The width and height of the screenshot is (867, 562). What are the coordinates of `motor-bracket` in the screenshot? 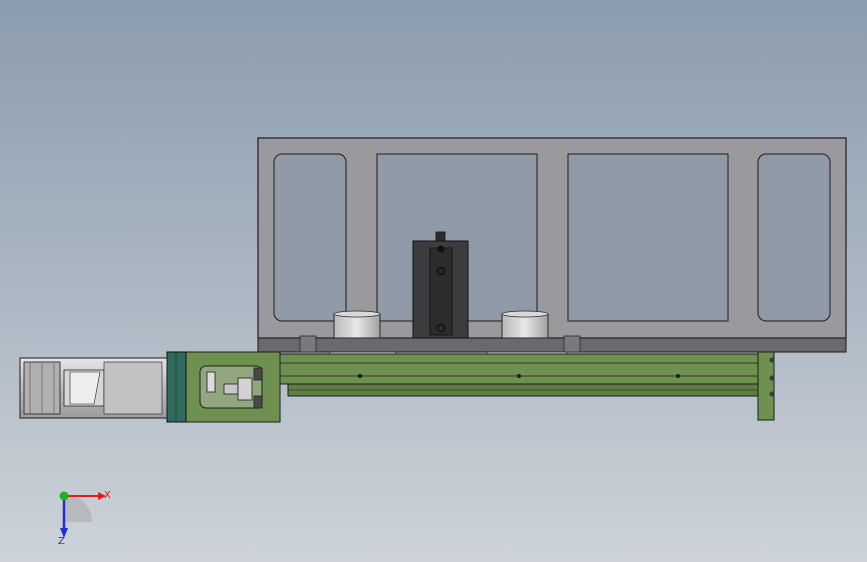 It's located at (233, 387).